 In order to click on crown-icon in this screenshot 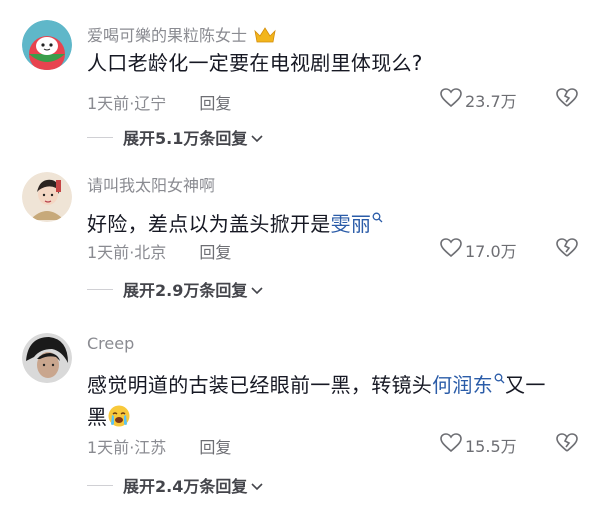, I will do `click(265, 37)`.